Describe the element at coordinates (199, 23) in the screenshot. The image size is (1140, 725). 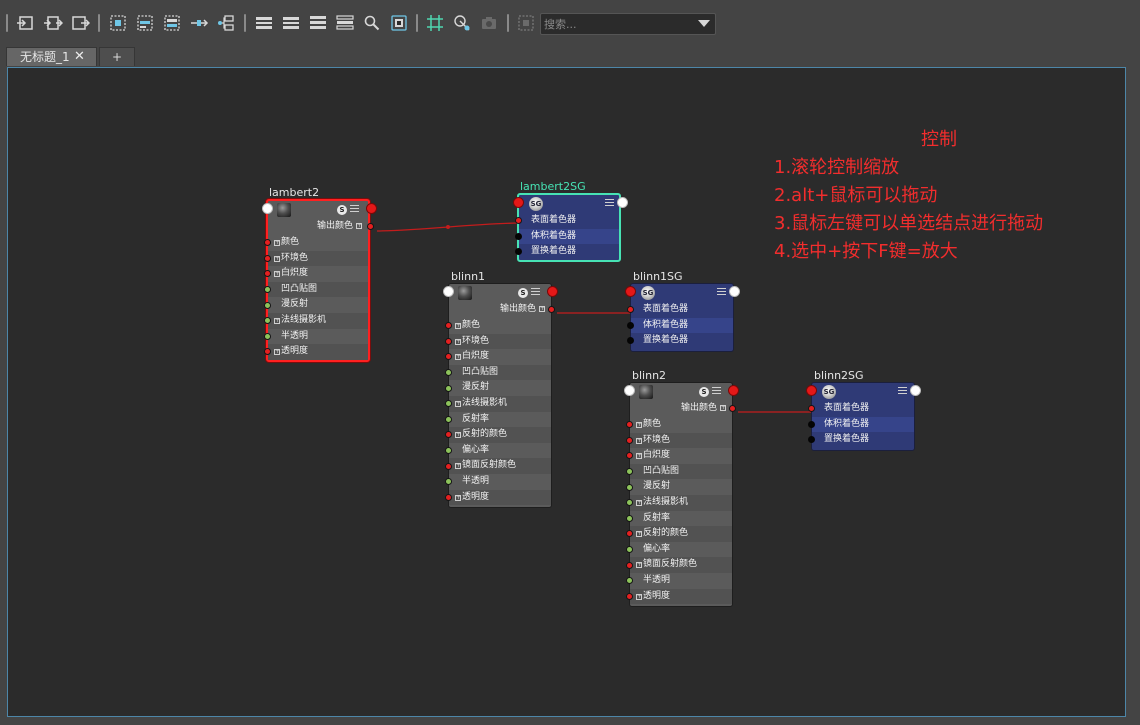
I see `graph-connections-icon` at that location.